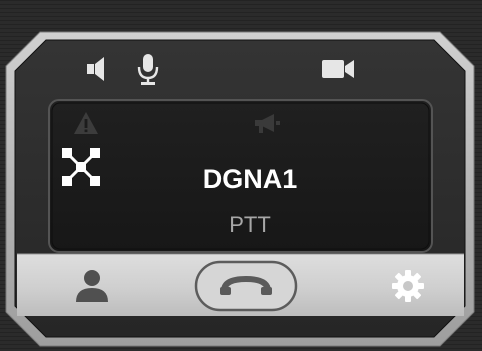 This screenshot has height=351, width=482. What do you see at coordinates (408, 286) in the screenshot?
I see `gear-icon` at bounding box center [408, 286].